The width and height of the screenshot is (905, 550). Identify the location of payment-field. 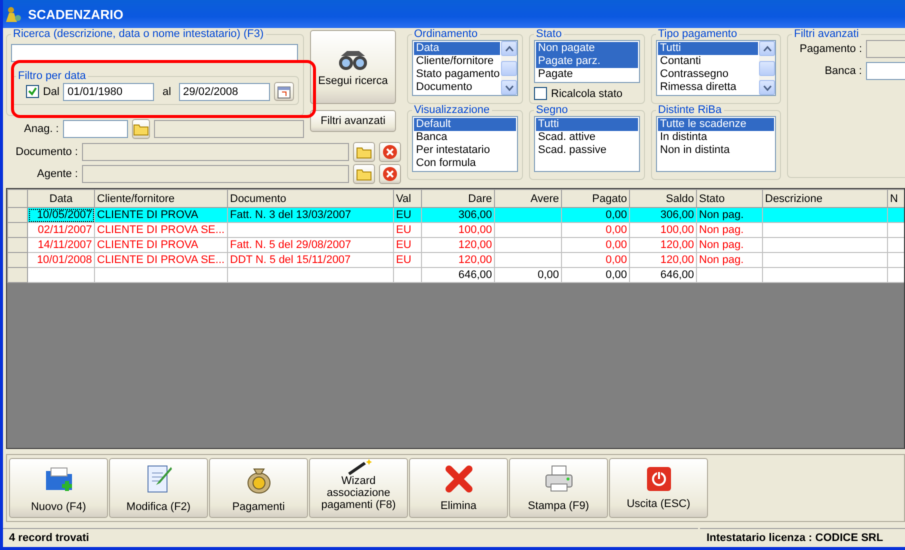
(885, 49).